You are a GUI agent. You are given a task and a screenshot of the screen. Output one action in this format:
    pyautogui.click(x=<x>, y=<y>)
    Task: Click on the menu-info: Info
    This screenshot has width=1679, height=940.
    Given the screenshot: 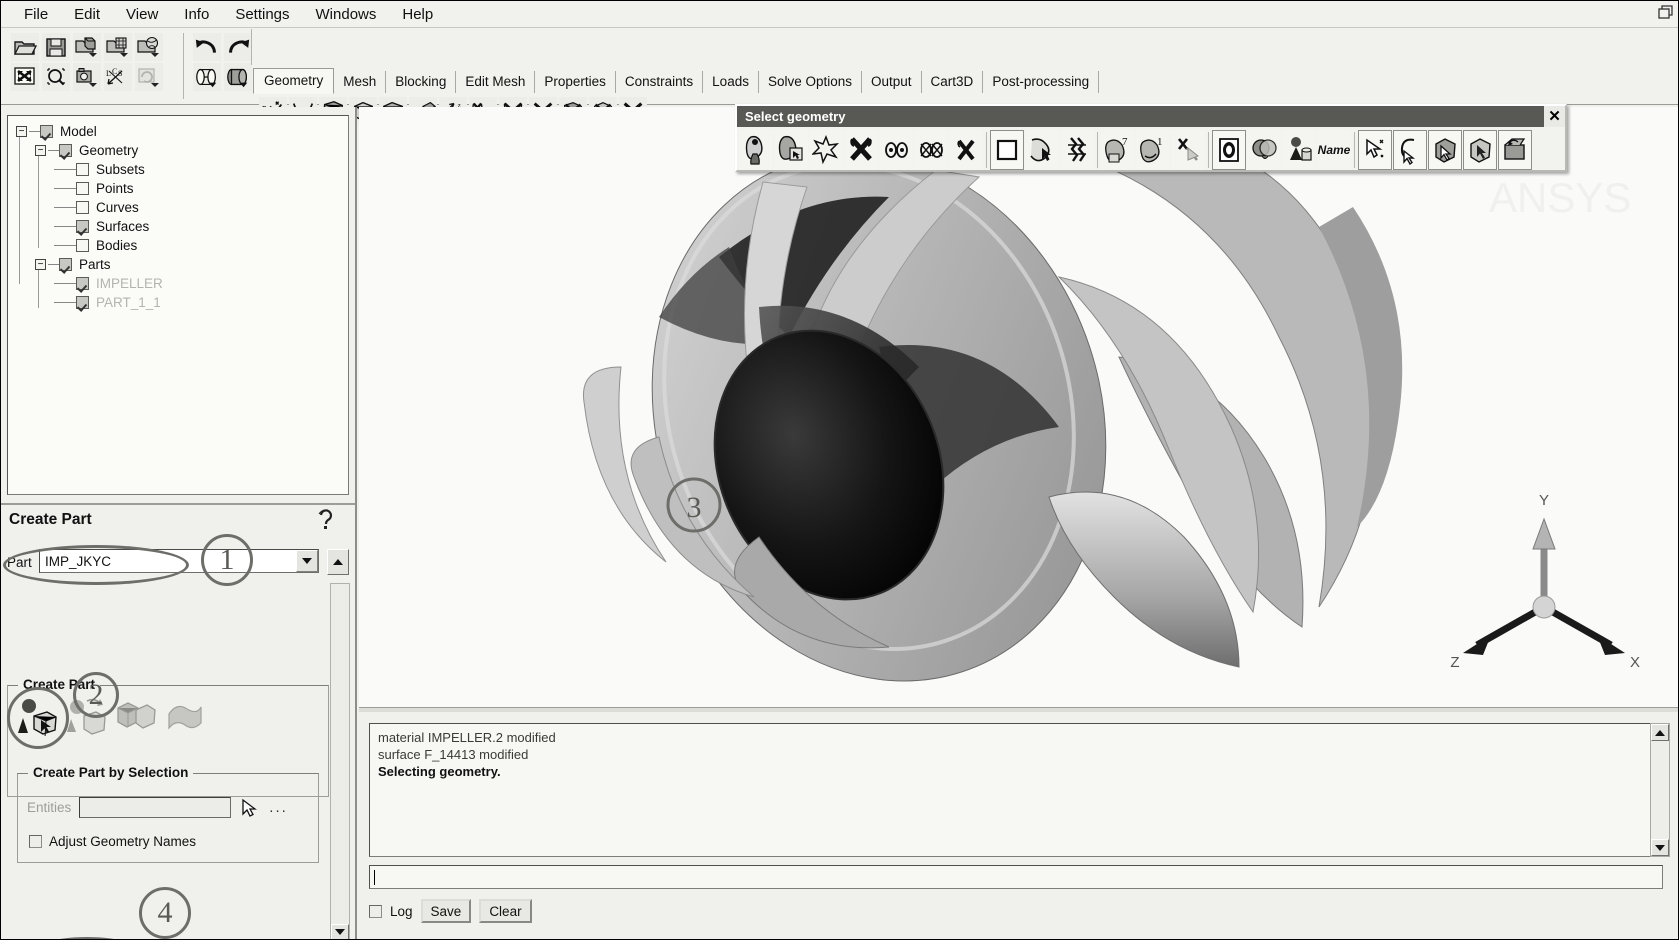 What is the action you would take?
    pyautogui.click(x=196, y=14)
    